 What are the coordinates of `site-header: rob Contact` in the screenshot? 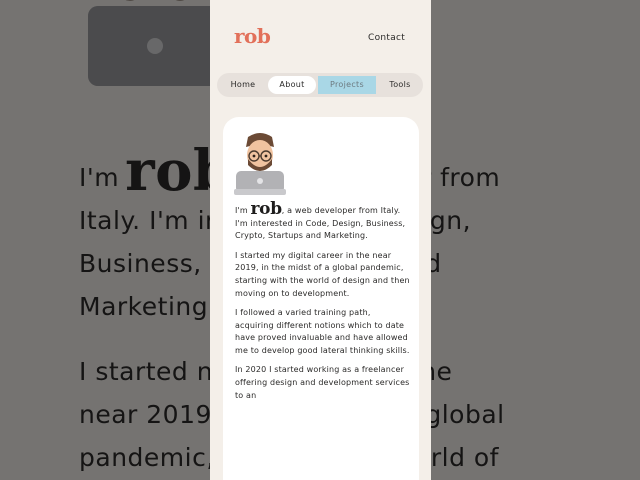 It's located at (320, 32).